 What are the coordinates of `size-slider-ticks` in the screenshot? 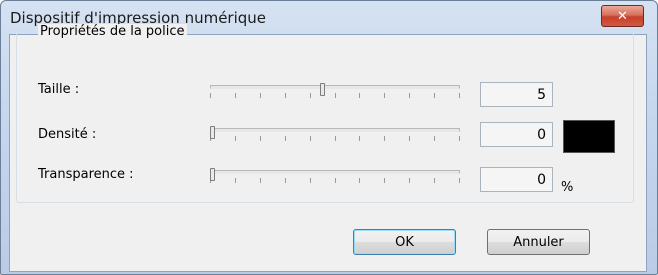 It's located at (335, 96).